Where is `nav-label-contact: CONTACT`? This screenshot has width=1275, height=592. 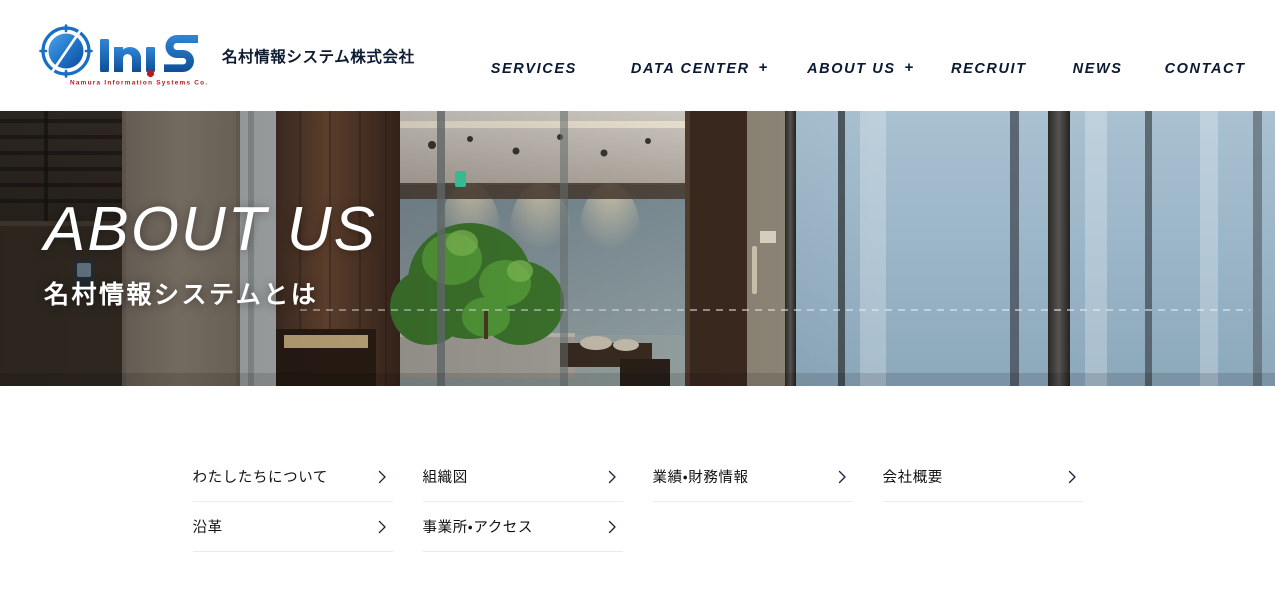
nav-label-contact: CONTACT is located at coordinates (1205, 68).